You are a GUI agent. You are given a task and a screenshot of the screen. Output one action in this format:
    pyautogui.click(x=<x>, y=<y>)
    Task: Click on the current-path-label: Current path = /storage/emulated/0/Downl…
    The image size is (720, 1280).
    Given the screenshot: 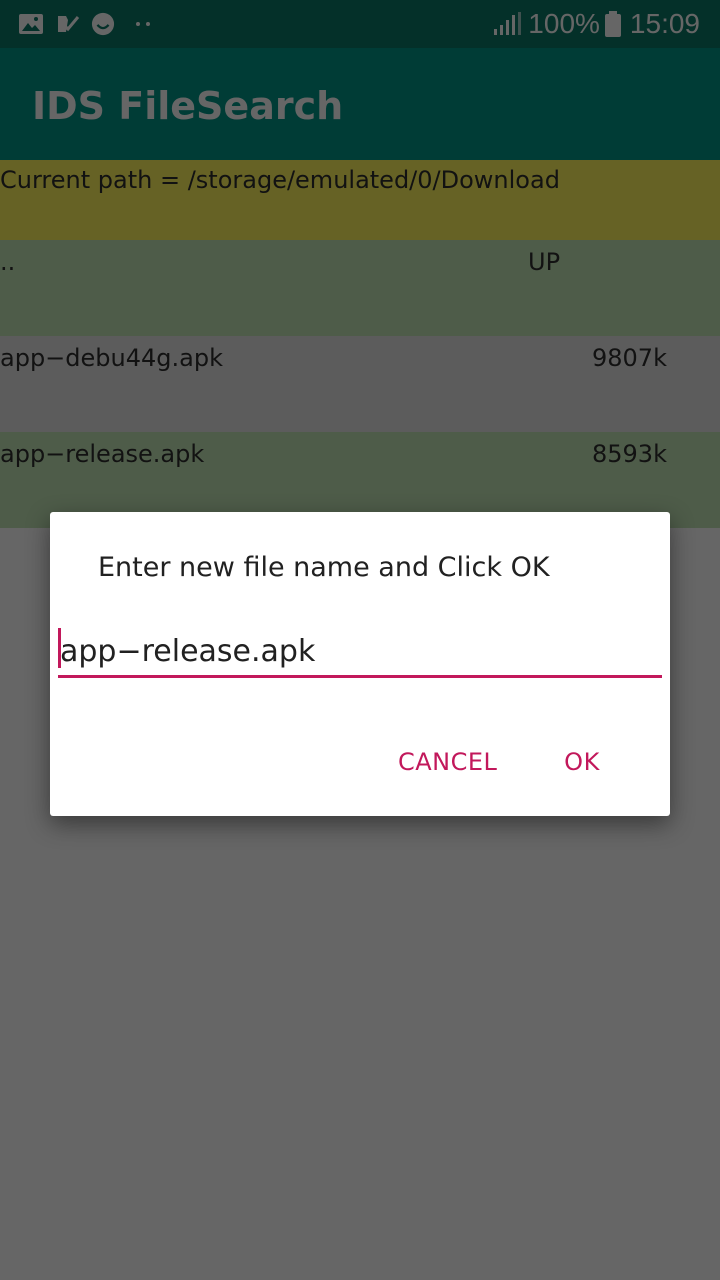 What is the action you would take?
    pyautogui.click(x=280, y=180)
    